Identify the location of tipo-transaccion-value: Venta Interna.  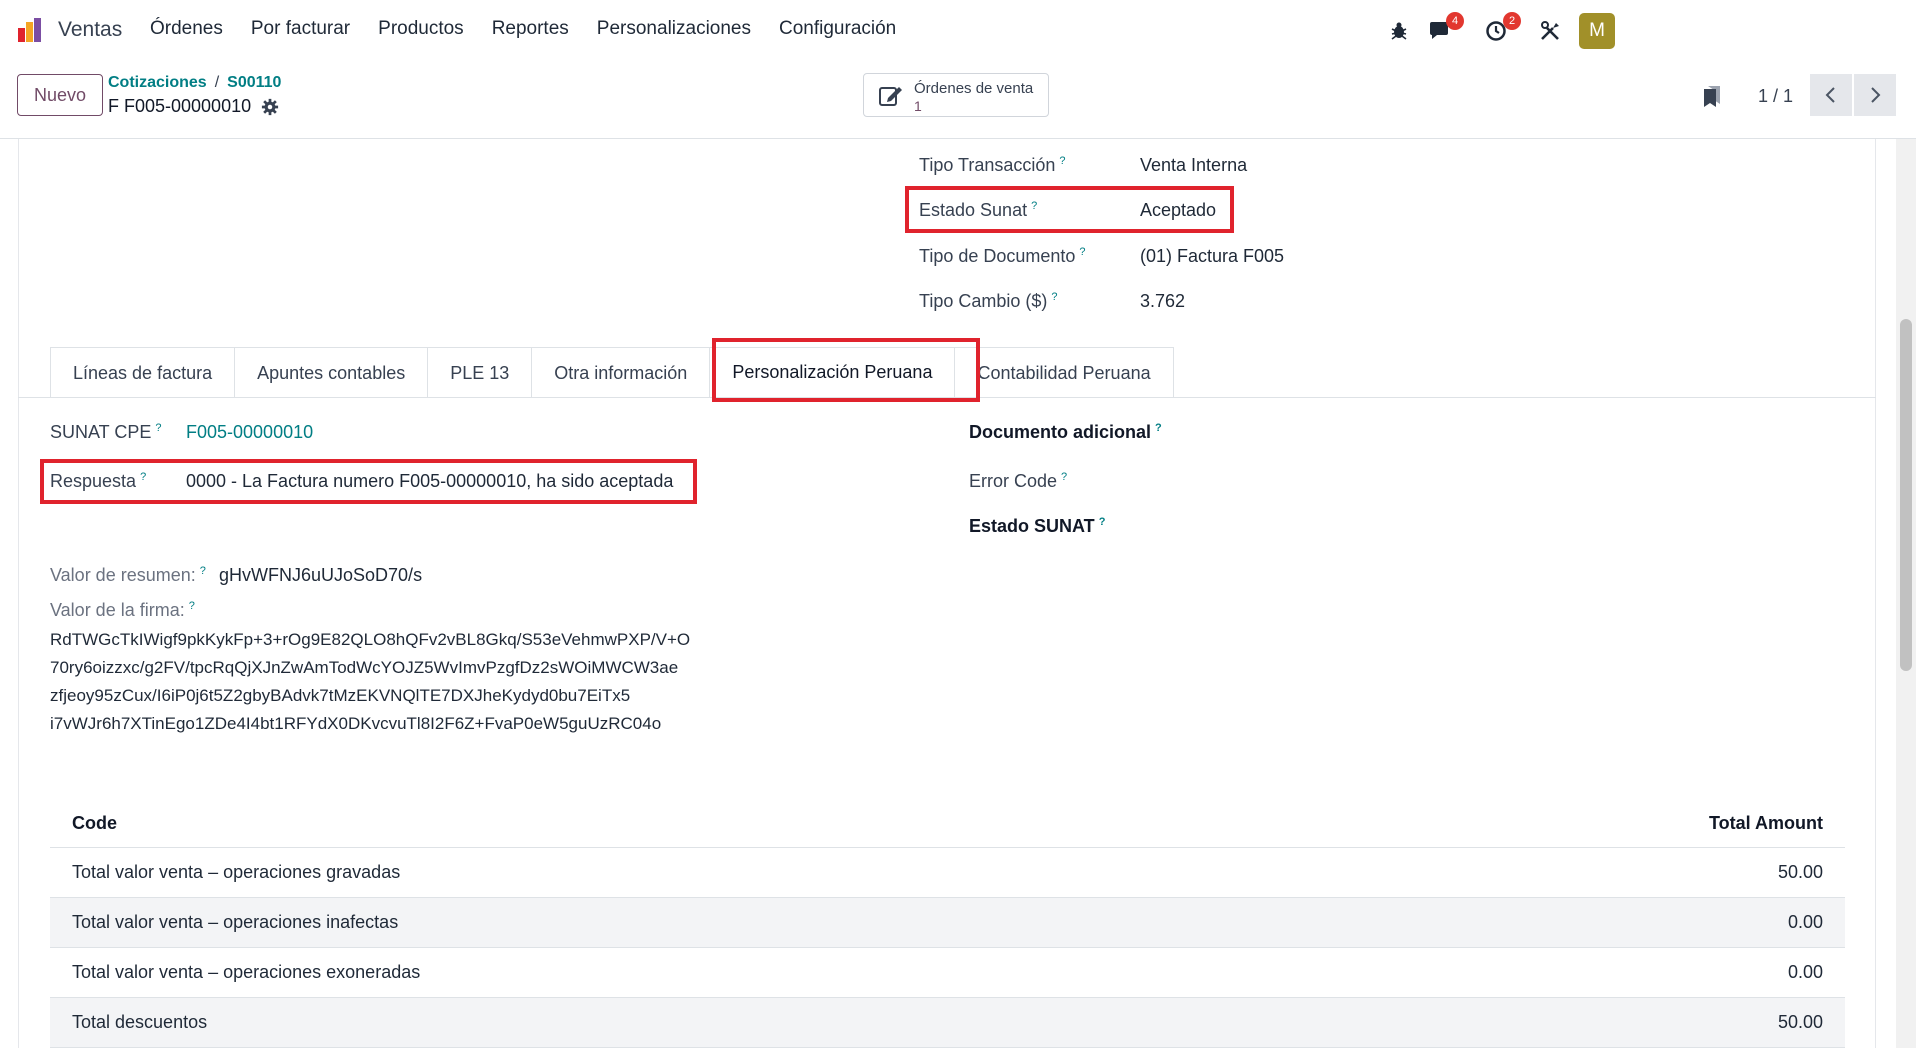
(1193, 165).